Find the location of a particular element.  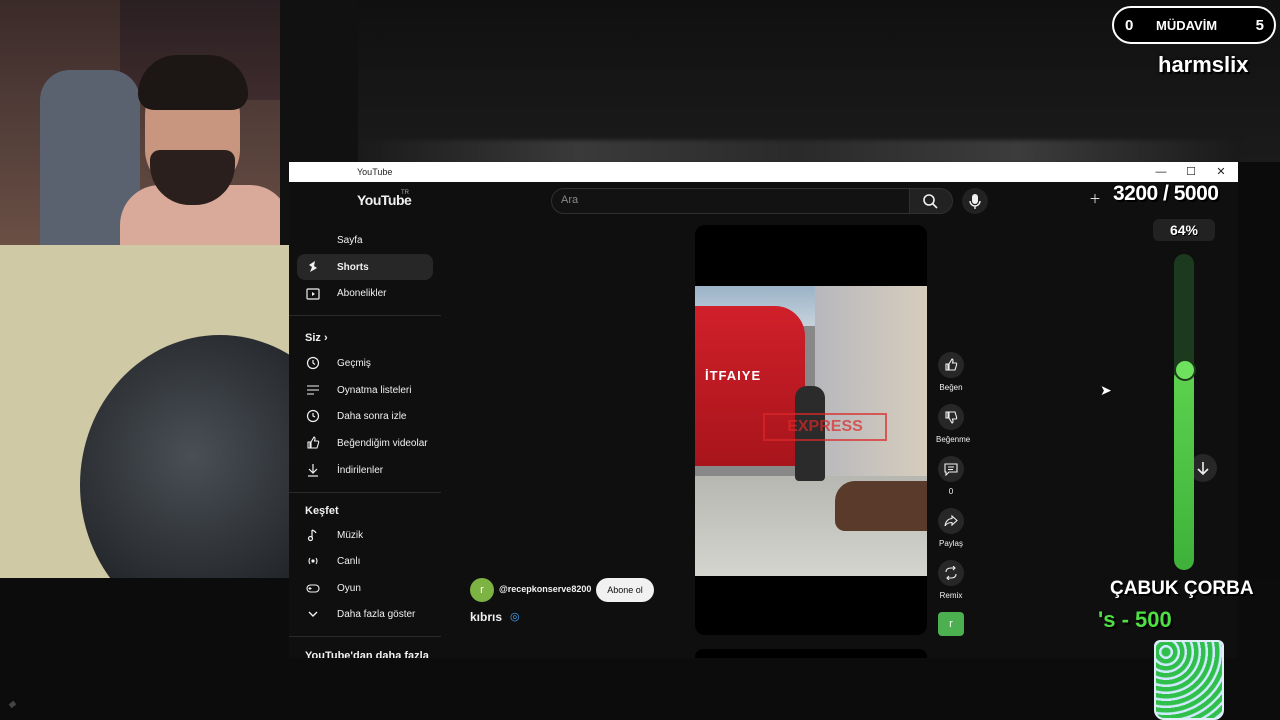

more-from-youtube-header: YouTube'dan daha fazla is located at coordinates (367, 654).